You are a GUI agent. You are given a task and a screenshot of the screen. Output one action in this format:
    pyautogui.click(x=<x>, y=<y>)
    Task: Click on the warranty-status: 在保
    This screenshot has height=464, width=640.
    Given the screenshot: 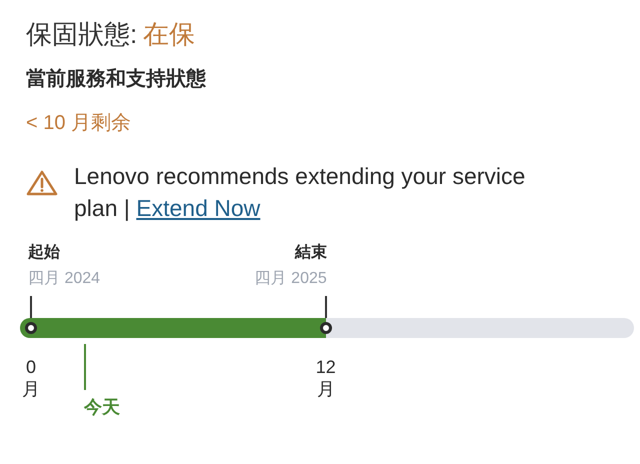 What is the action you would take?
    pyautogui.click(x=169, y=34)
    